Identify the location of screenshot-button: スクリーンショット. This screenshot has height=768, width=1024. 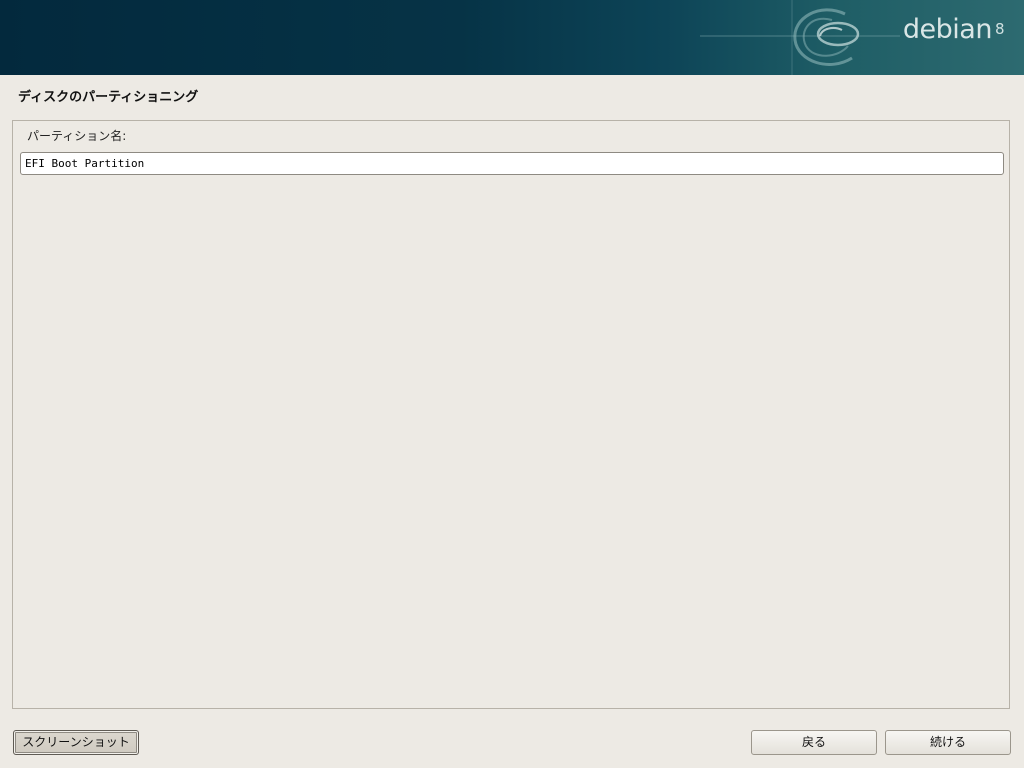
(76, 742).